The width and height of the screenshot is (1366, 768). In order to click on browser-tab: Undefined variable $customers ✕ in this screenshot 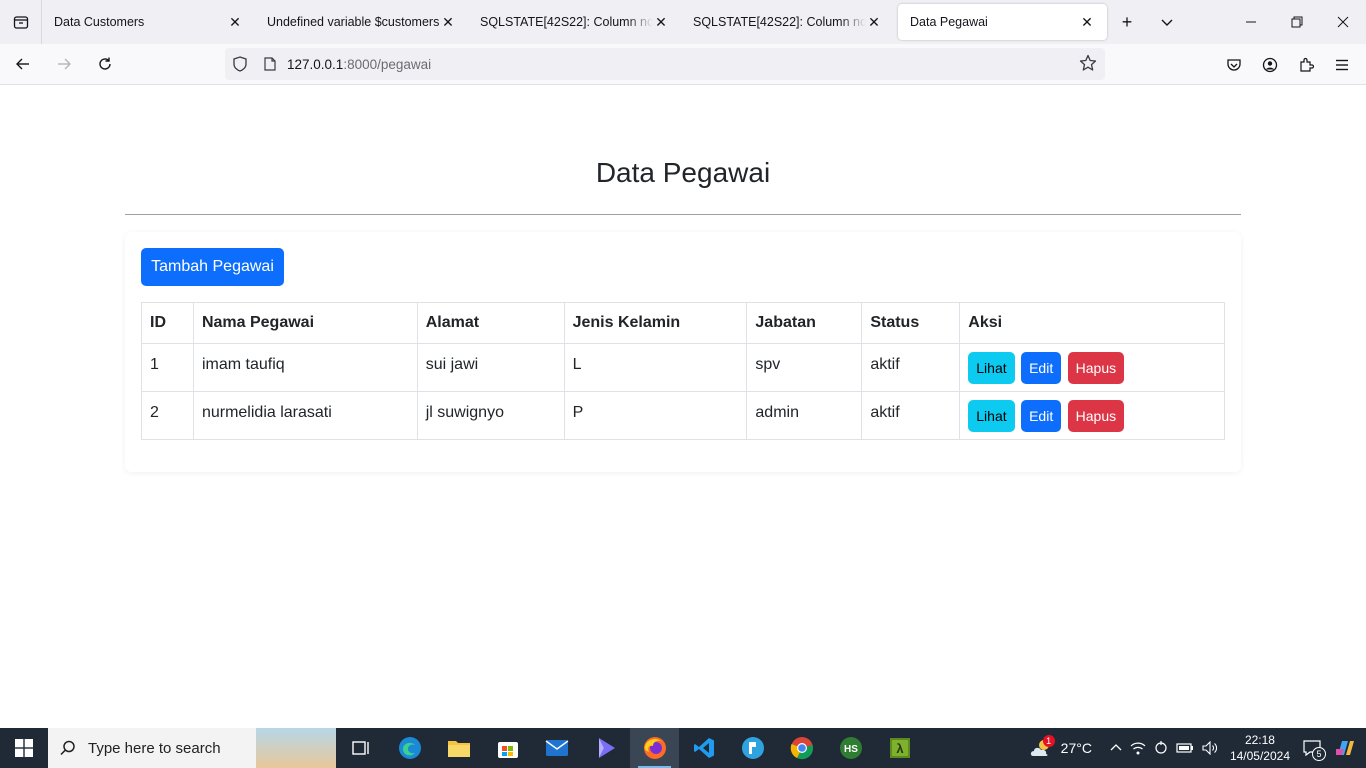, I will do `click(361, 22)`.